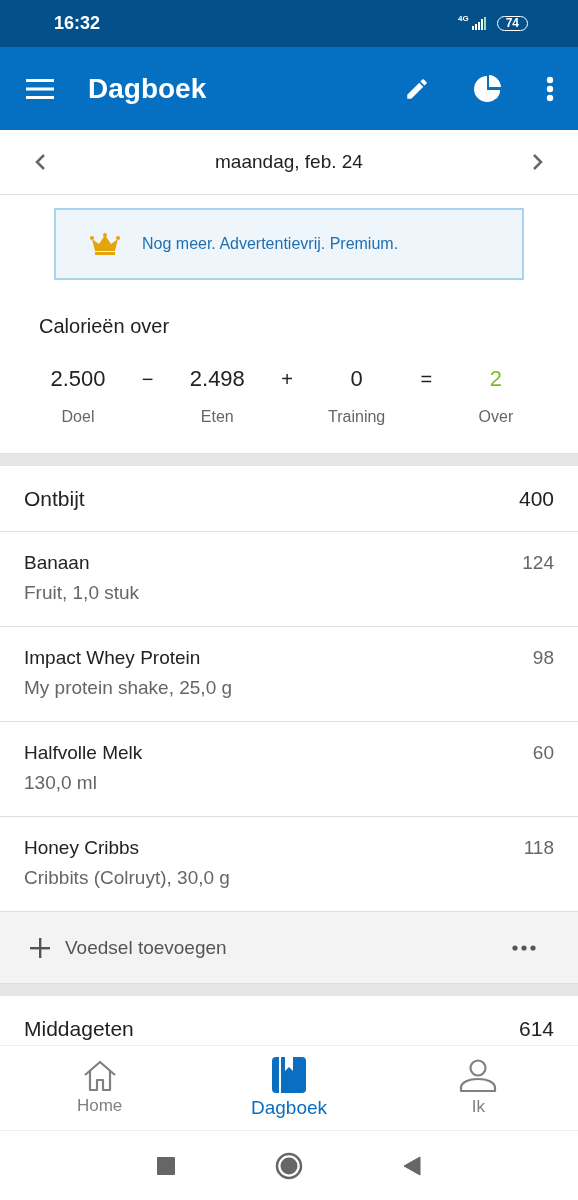 This screenshot has width=578, height=1200. Describe the element at coordinates (496, 379) in the screenshot. I see `calorie-value: 2` at that location.